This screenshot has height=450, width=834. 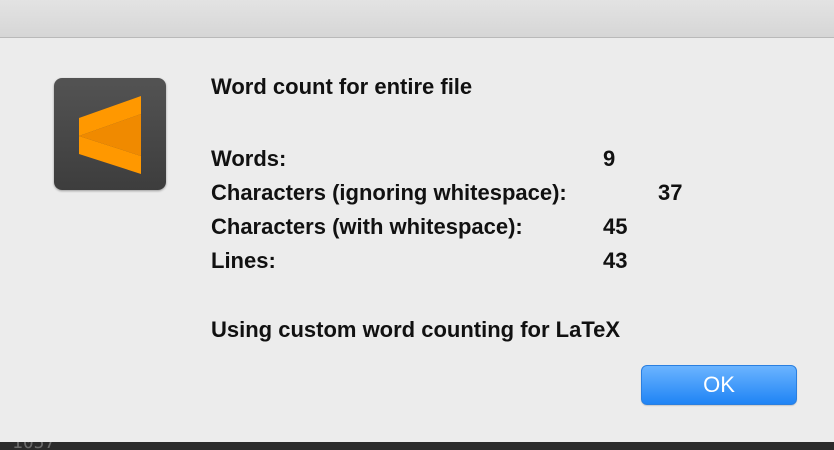 What do you see at coordinates (342, 86) in the screenshot?
I see `dialog-heading: Word count for entire file` at bounding box center [342, 86].